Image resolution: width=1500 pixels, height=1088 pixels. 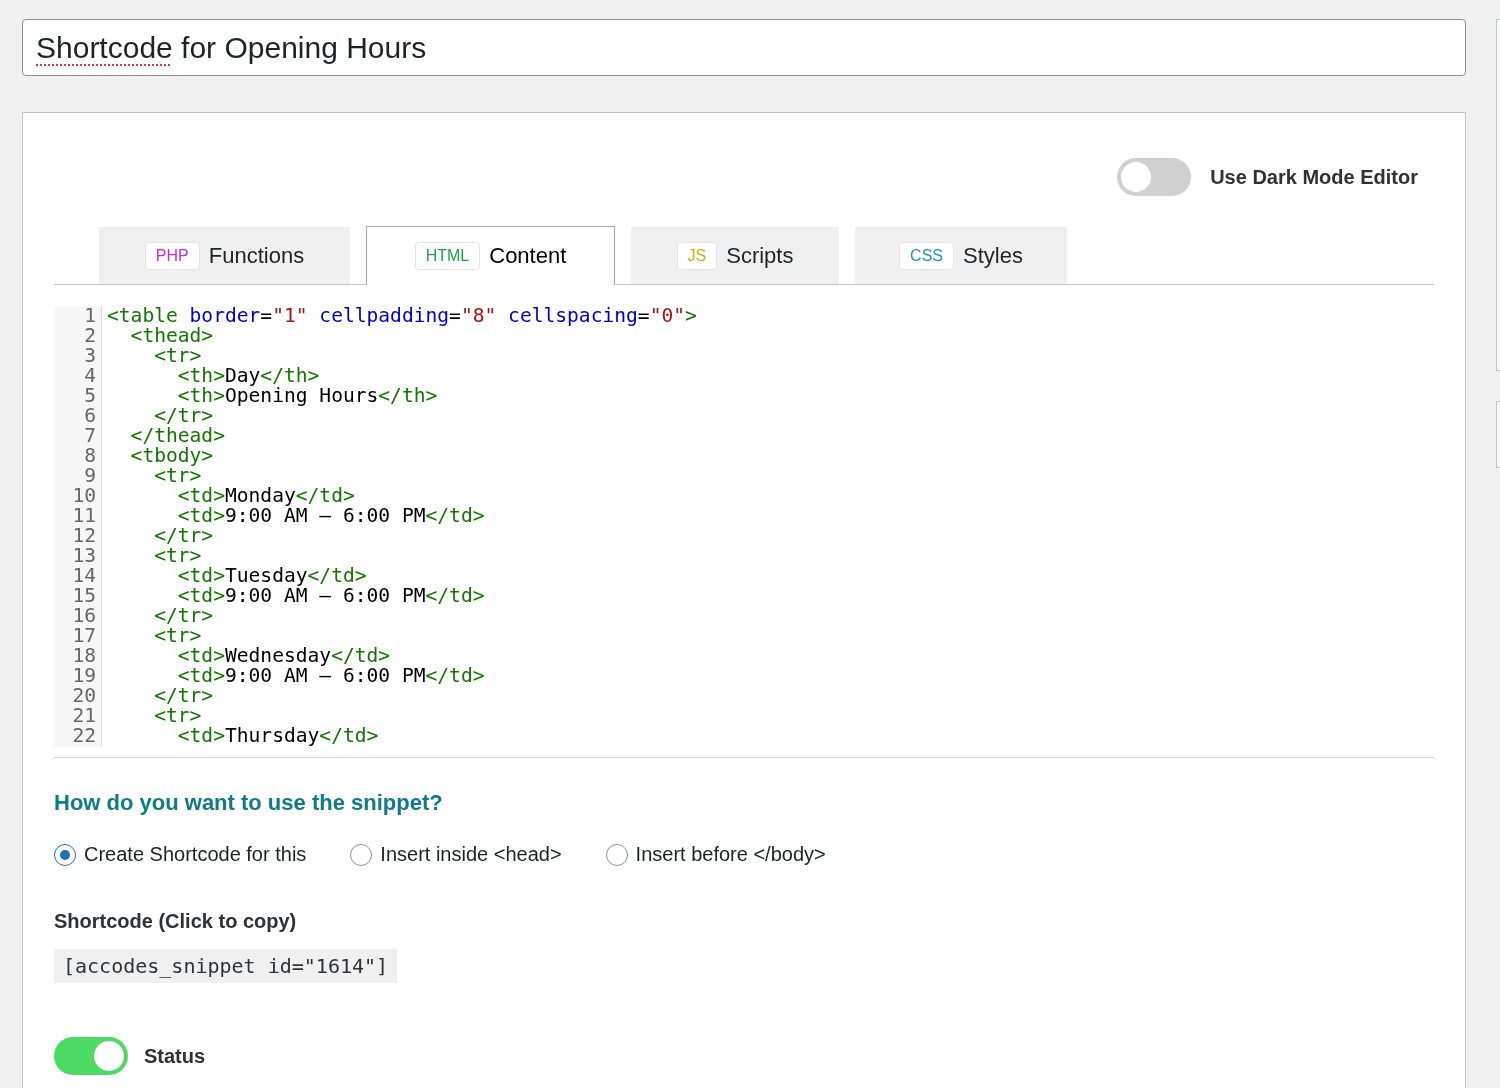 I want to click on line-number: 19, so click(x=83, y=676).